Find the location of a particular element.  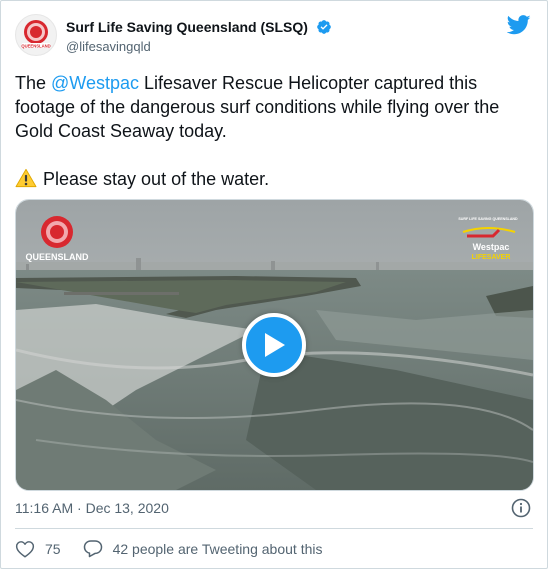

verified-badge-icon is located at coordinates (323, 27).